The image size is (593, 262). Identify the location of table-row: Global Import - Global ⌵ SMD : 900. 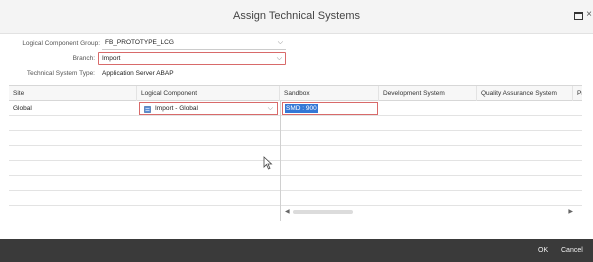
(295, 108).